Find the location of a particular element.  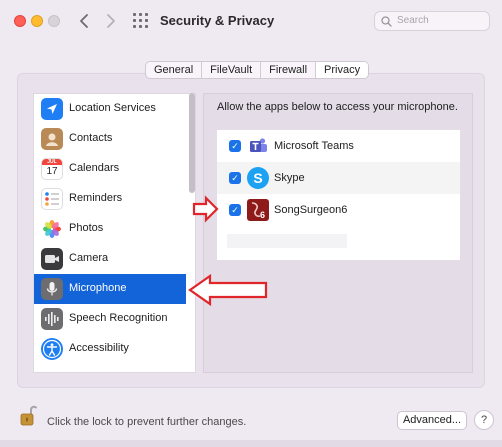

sidebar-item-calendars: JUL 17 Calendars is located at coordinates (110, 169).